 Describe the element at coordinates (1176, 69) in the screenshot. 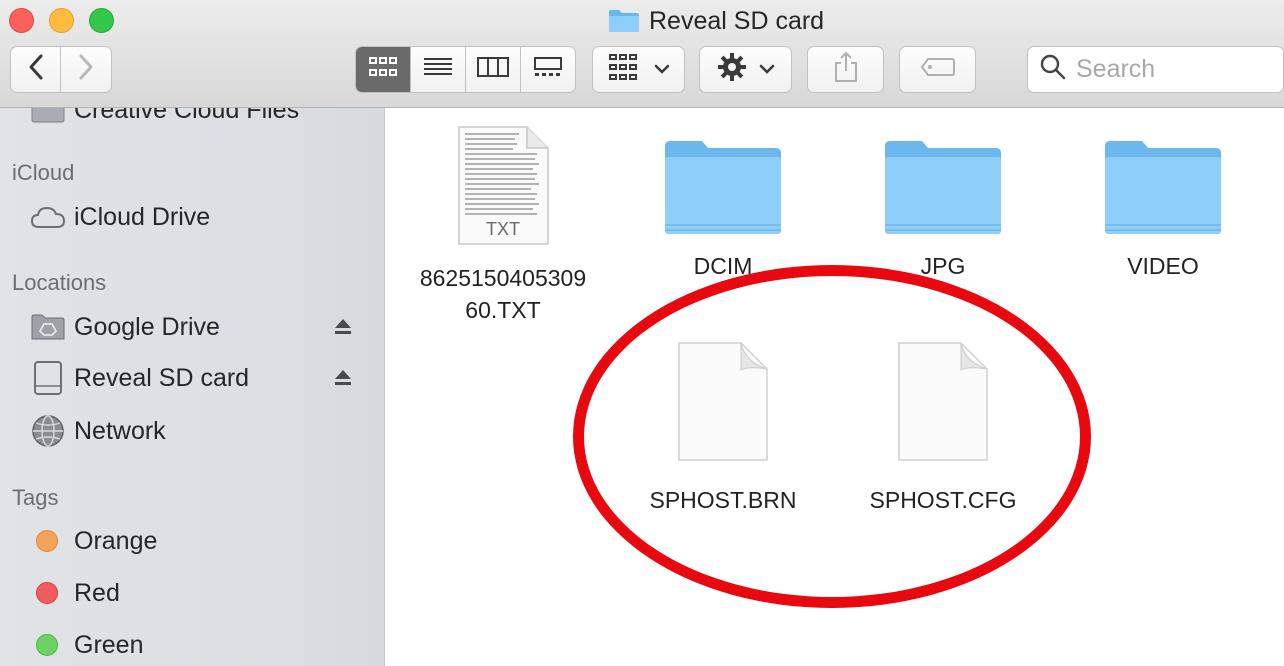

I see `search-input` at that location.